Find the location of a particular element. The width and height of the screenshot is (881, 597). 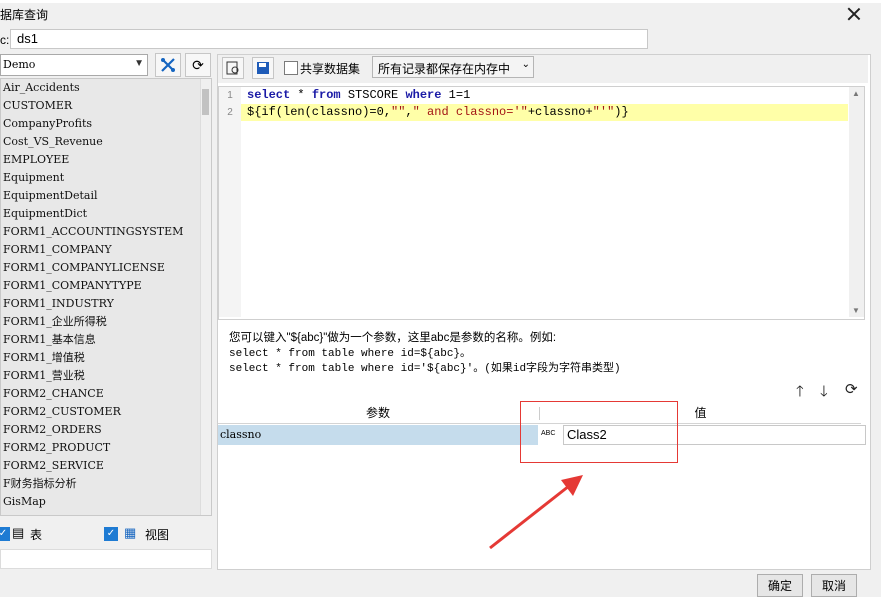

table-icon: ▤ is located at coordinates (18, 532).